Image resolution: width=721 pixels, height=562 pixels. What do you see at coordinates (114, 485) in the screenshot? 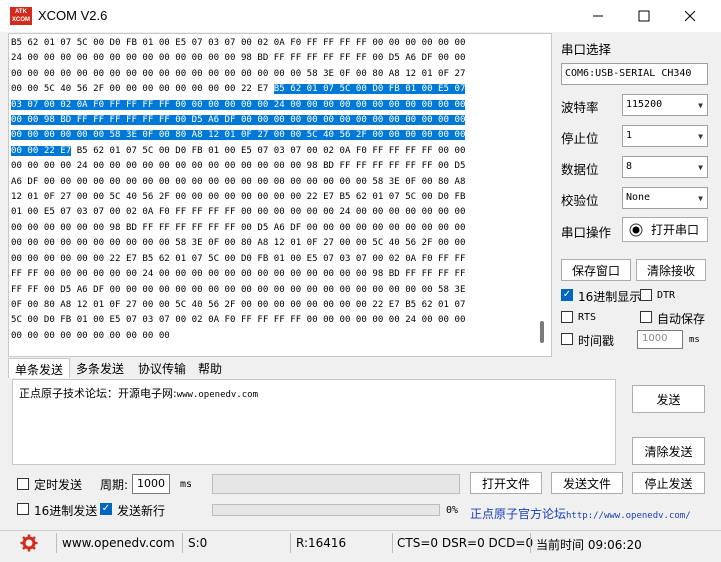
I see `period-label: 周期:` at bounding box center [114, 485].